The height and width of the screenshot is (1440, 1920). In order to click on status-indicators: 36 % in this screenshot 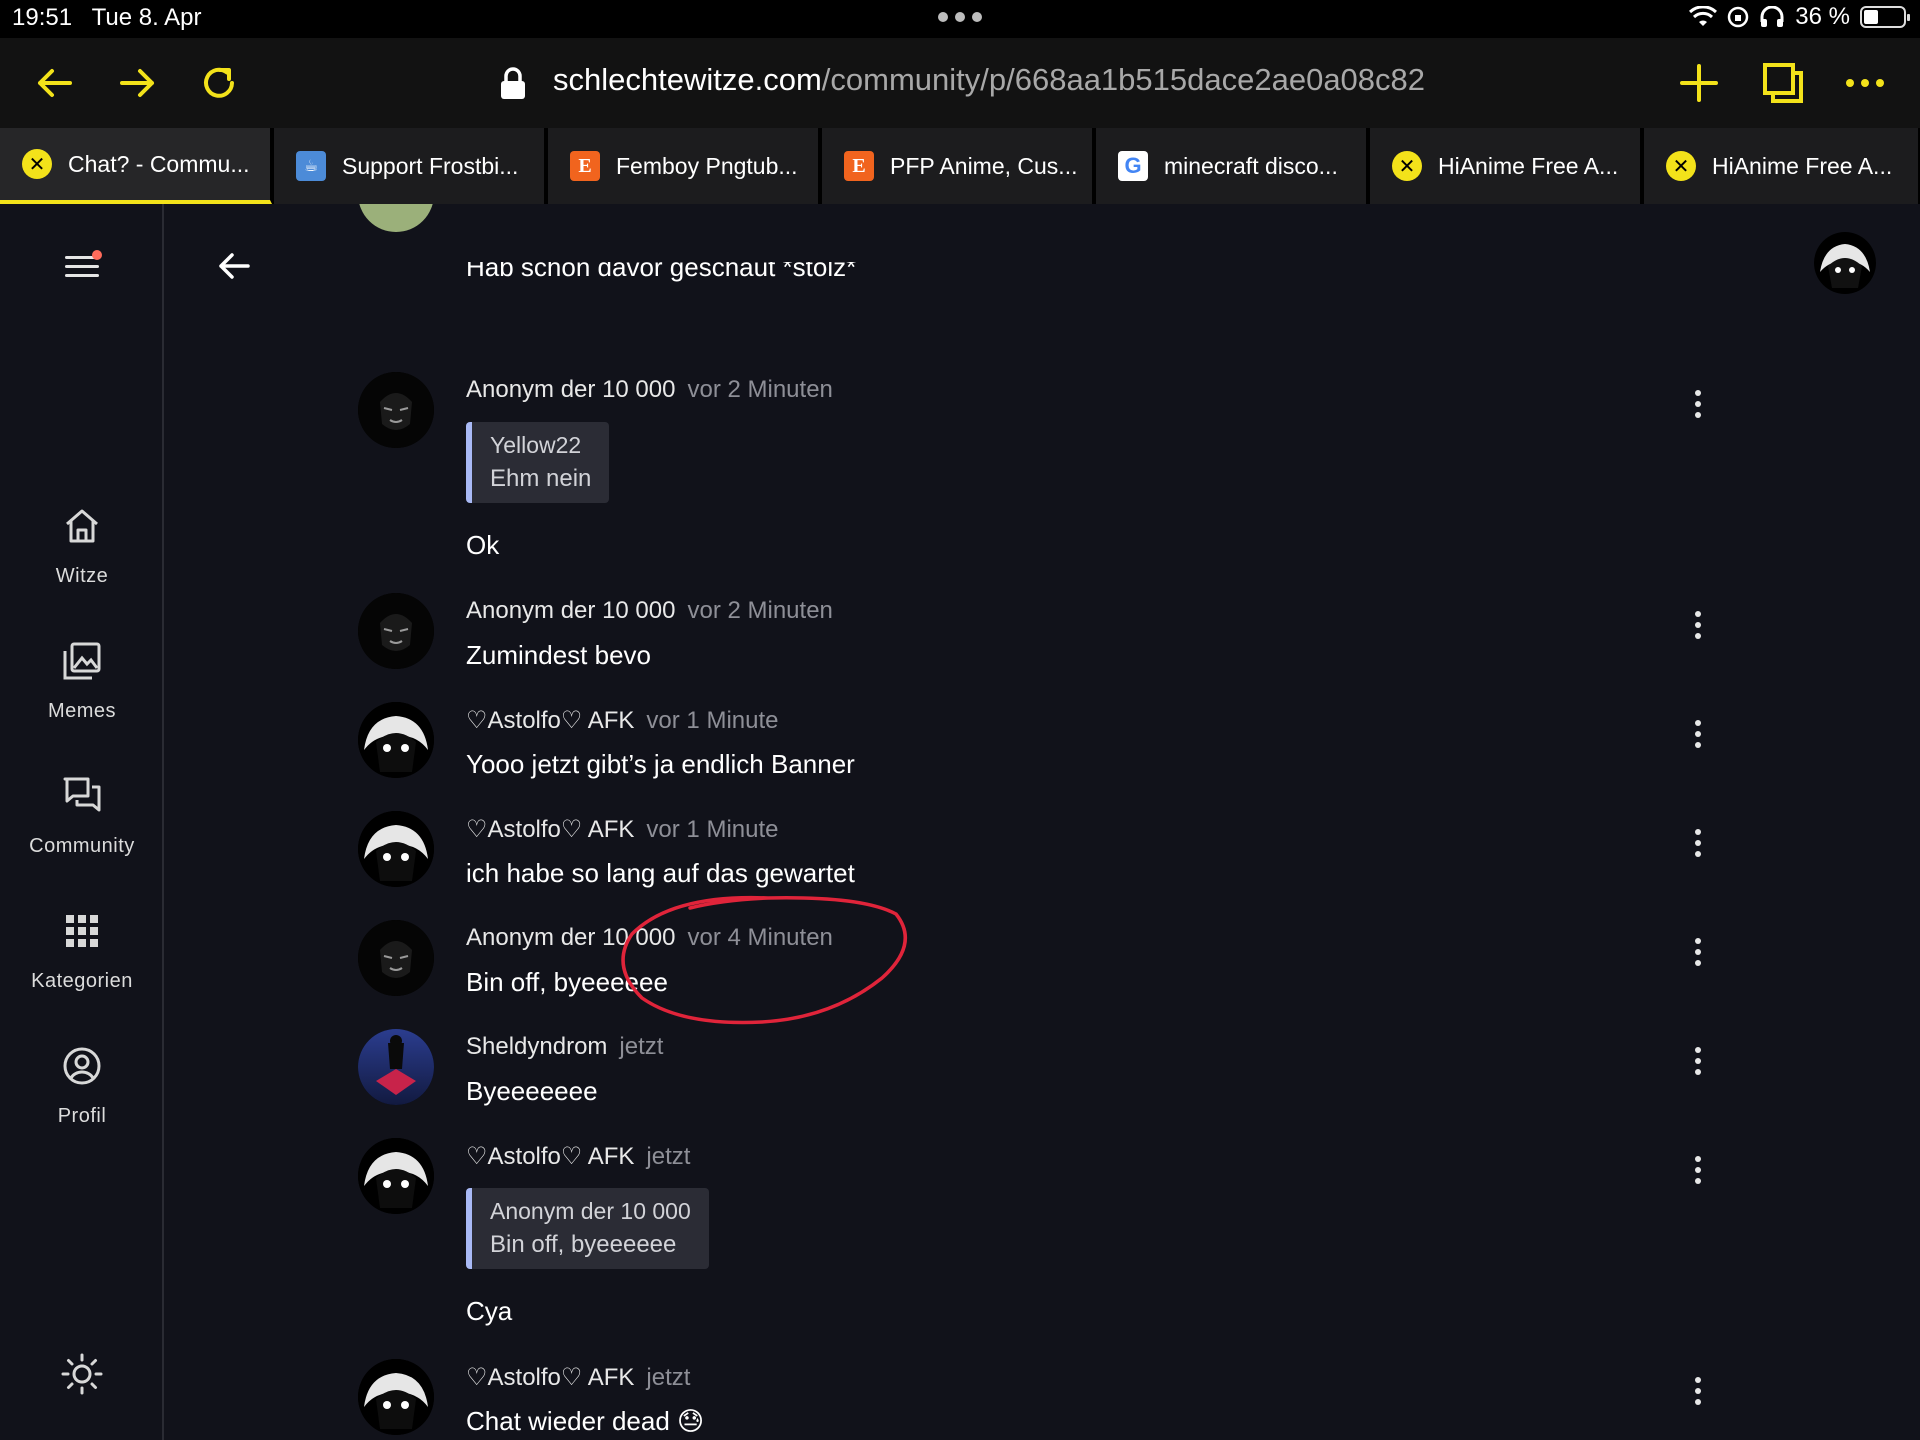, I will do `click(1799, 17)`.